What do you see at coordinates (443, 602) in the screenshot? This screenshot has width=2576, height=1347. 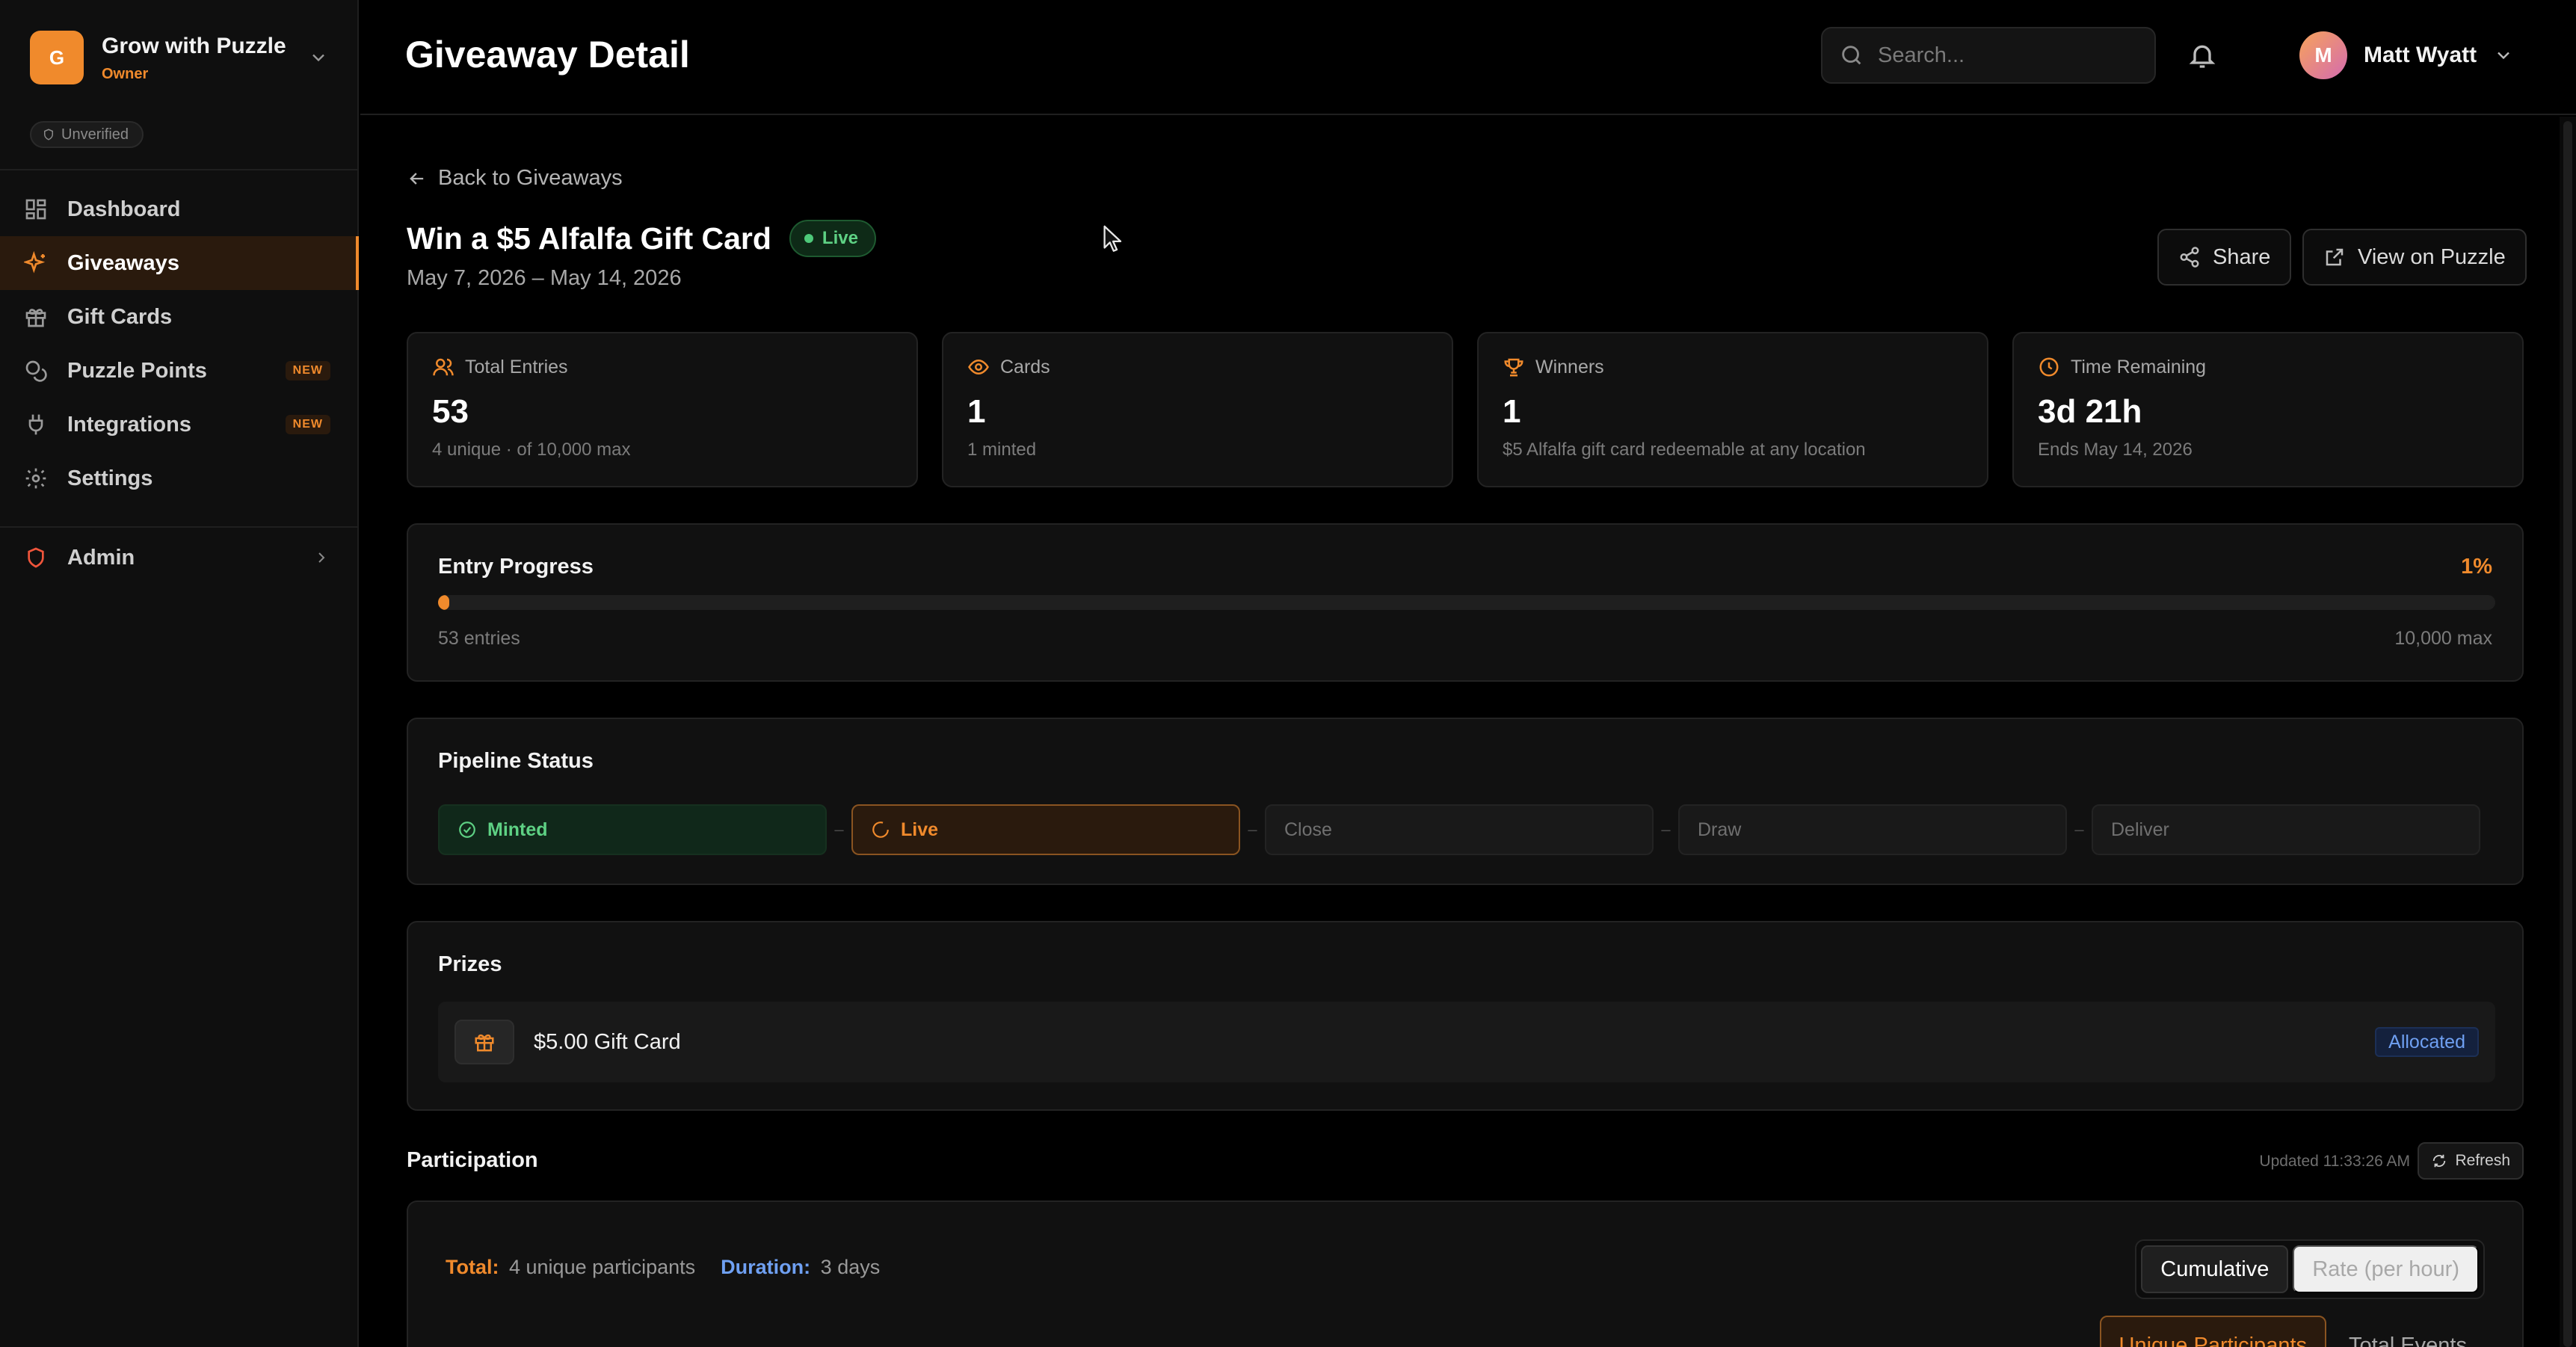 I see `progress-bar-fill` at bounding box center [443, 602].